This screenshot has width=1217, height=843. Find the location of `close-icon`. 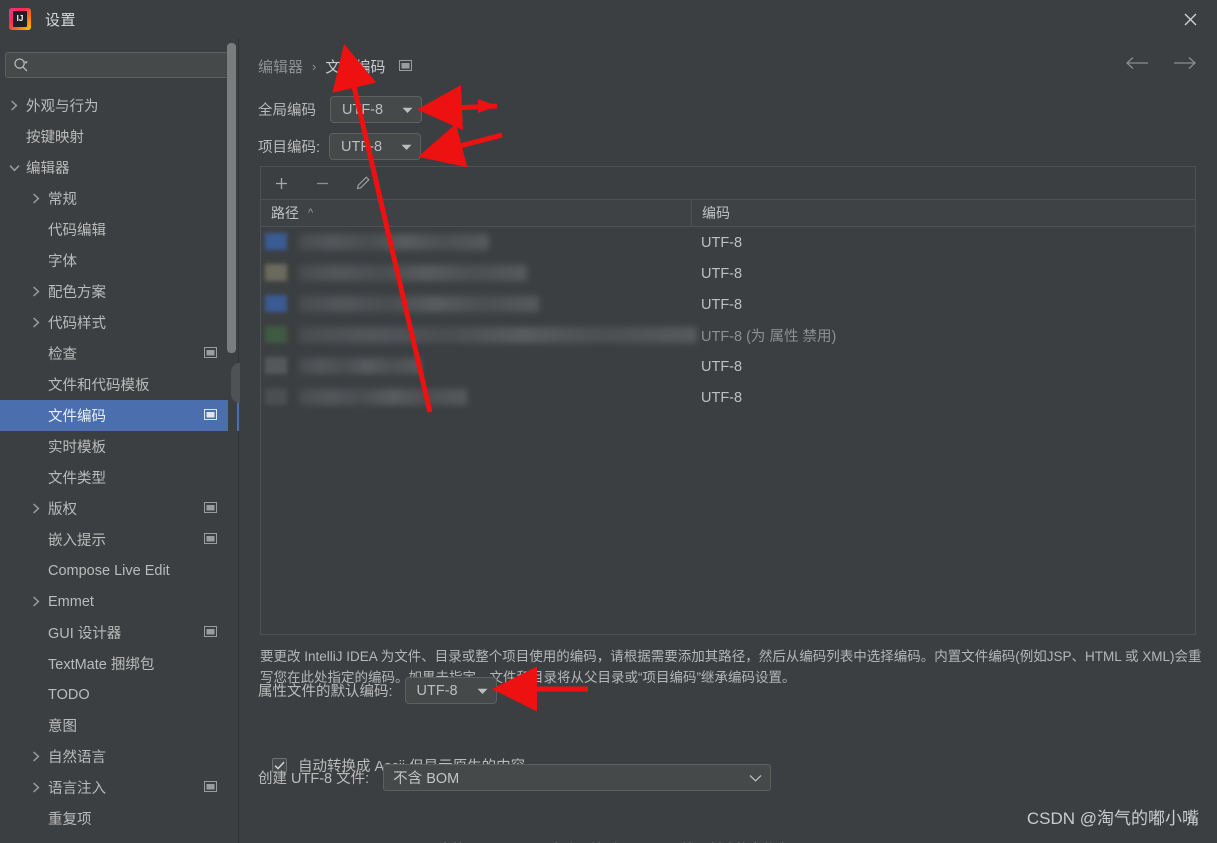

close-icon is located at coordinates (1190, 19).